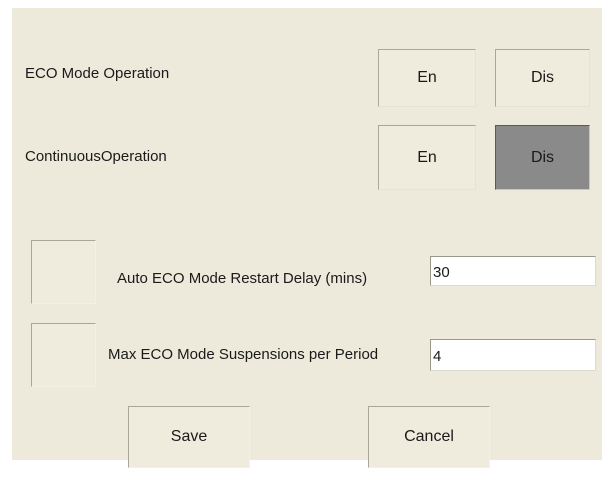  Describe the element at coordinates (429, 437) in the screenshot. I see `cancel-button: Cancel` at that location.